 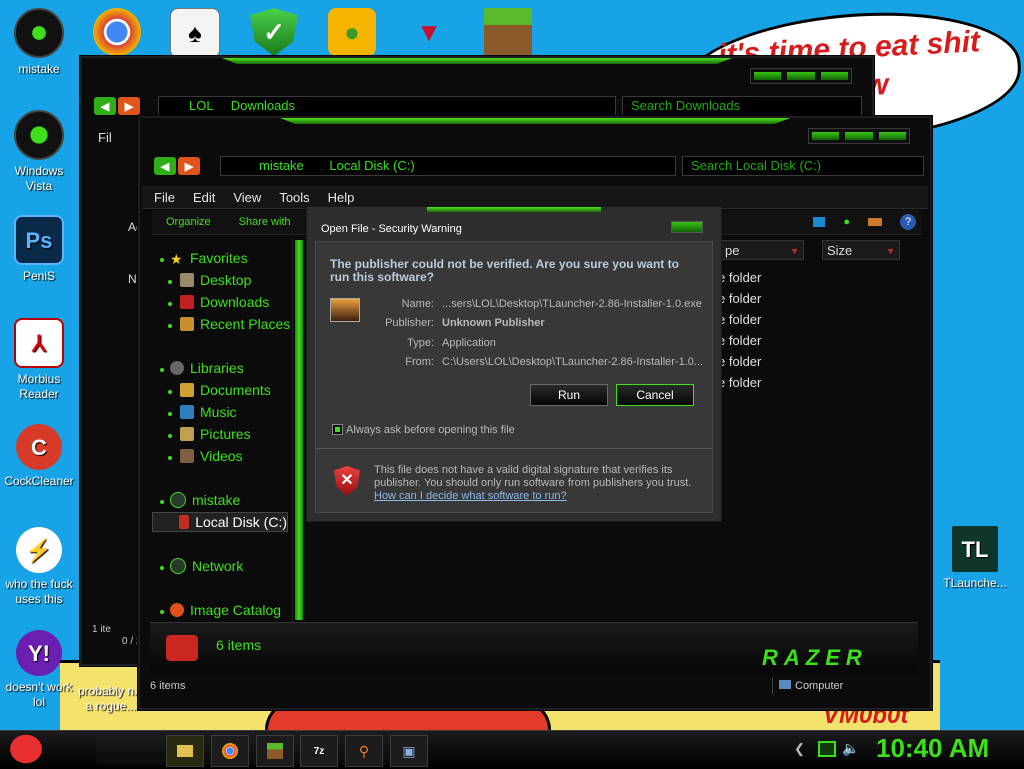 I want to click on checkbox-check, so click(x=337, y=429).